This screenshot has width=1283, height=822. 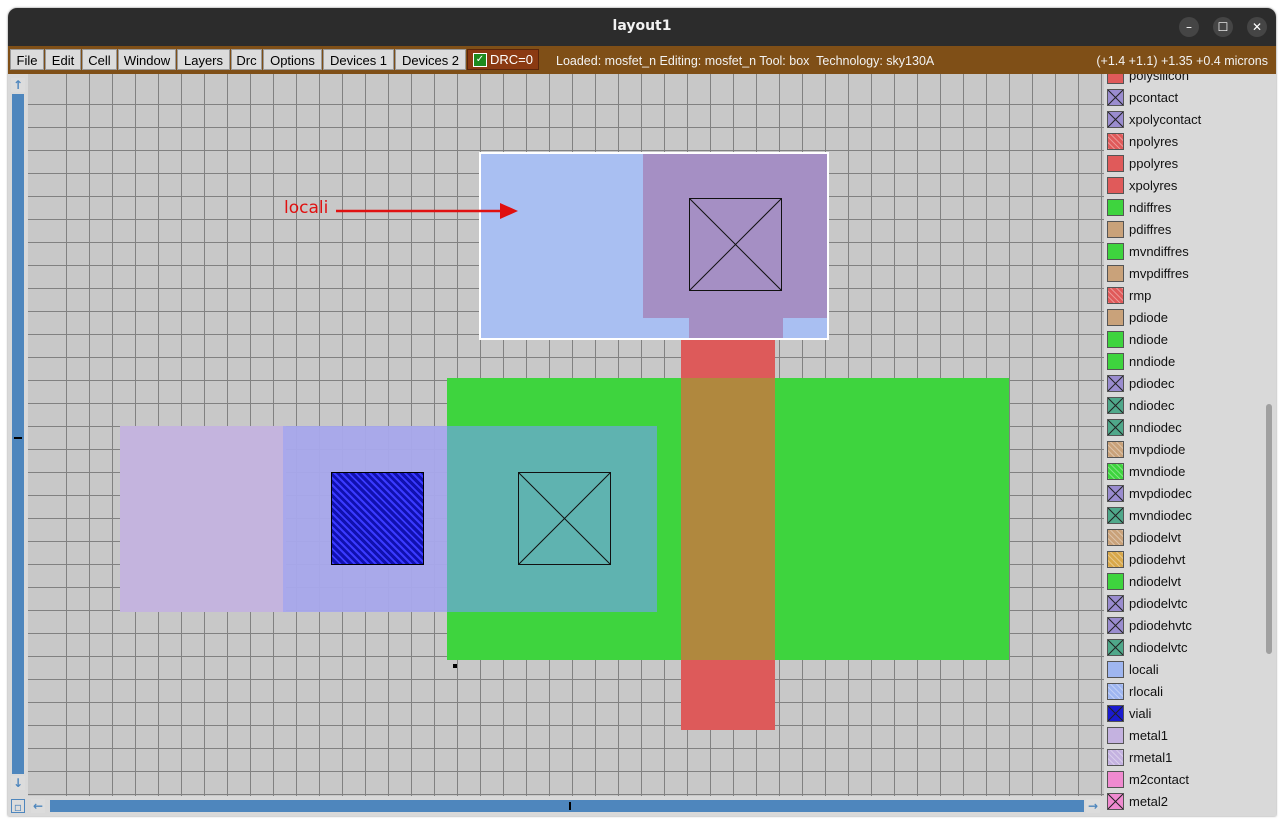 I want to click on legend-item-rmp: rmp, so click(x=1183, y=296).